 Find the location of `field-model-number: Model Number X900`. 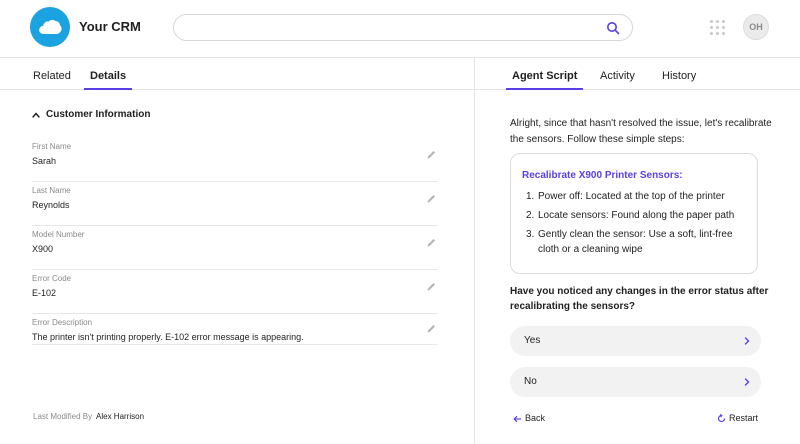

field-model-number: Model Number X900 is located at coordinates (234, 250).